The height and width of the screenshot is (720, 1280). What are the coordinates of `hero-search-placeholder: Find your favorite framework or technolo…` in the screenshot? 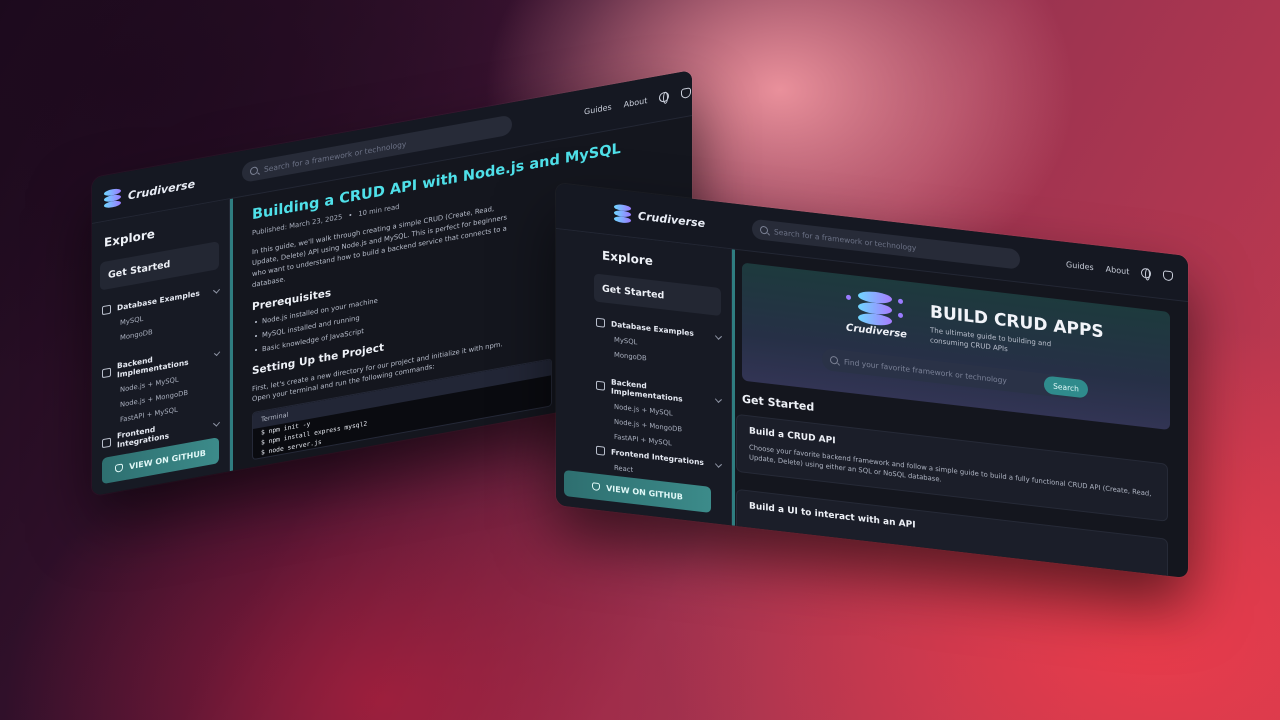 It's located at (925, 370).